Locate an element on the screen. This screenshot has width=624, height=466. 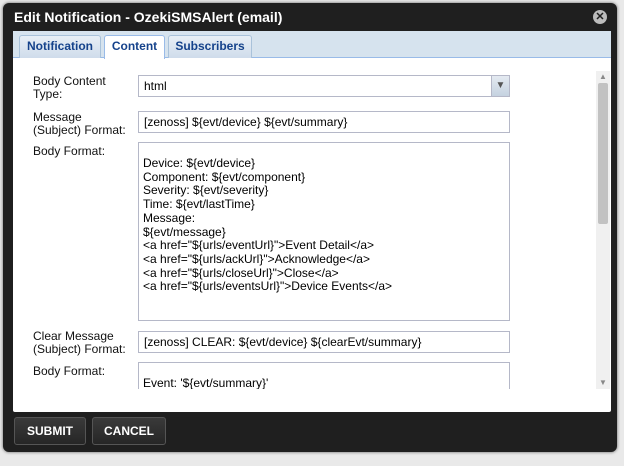
tab-subscribers: Subscribers is located at coordinates (210, 46).